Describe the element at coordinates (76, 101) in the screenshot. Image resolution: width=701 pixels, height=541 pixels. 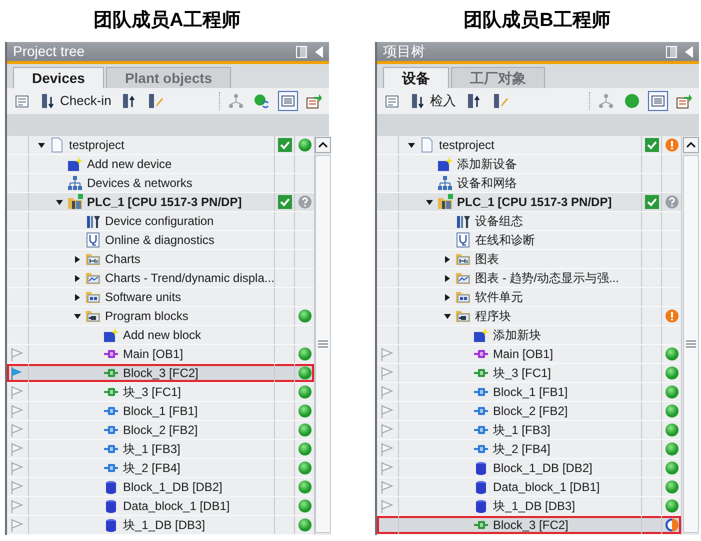
I see `check-in-button: Check-in` at that location.